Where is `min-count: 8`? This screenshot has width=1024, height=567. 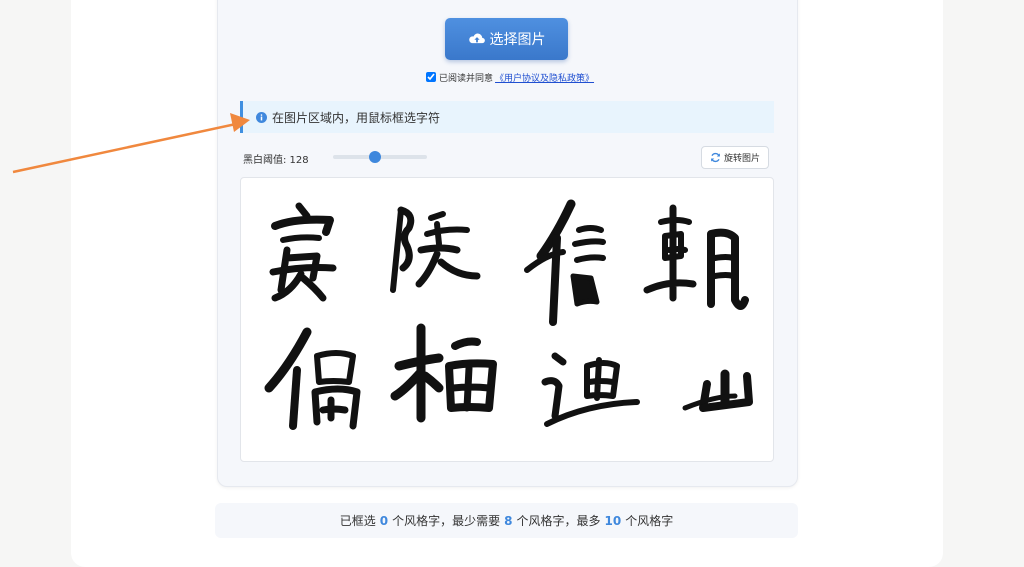 min-count: 8 is located at coordinates (508, 520).